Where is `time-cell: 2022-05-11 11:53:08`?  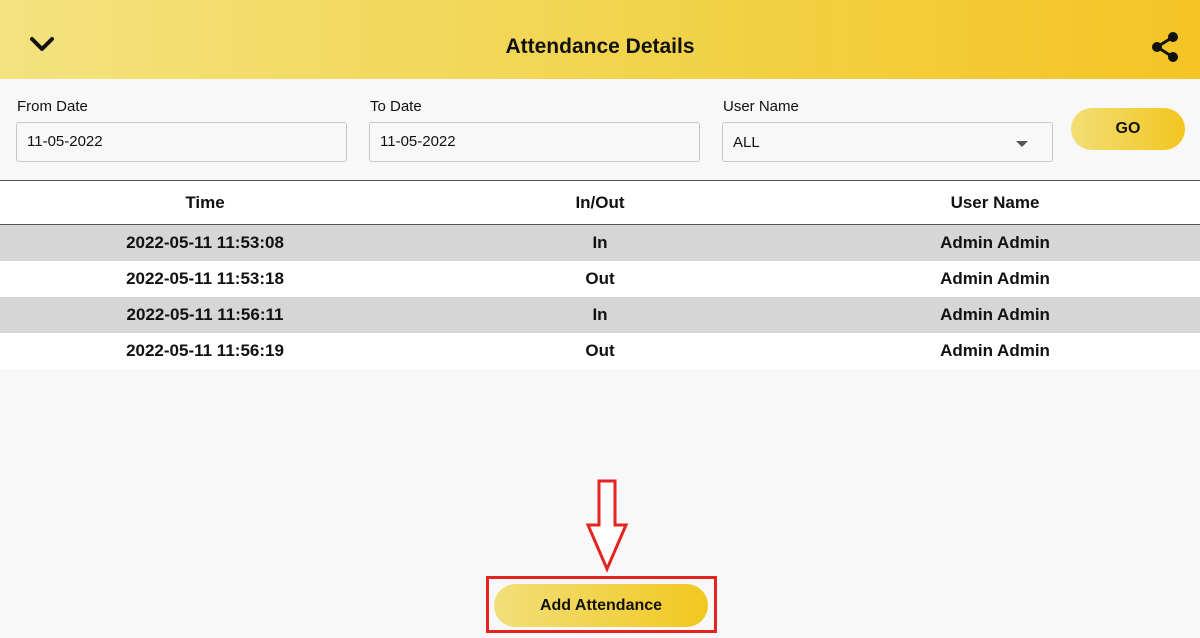 time-cell: 2022-05-11 11:53:08 is located at coordinates (205, 242).